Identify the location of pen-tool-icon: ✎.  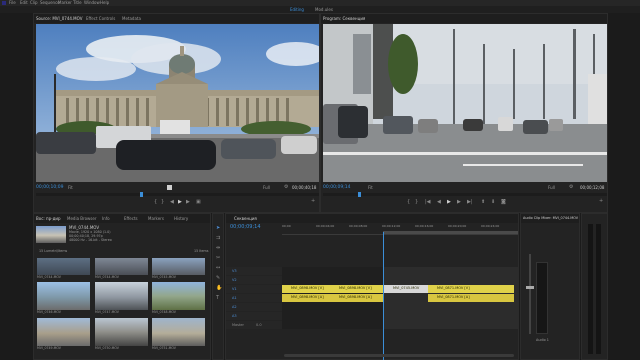
(218, 278).